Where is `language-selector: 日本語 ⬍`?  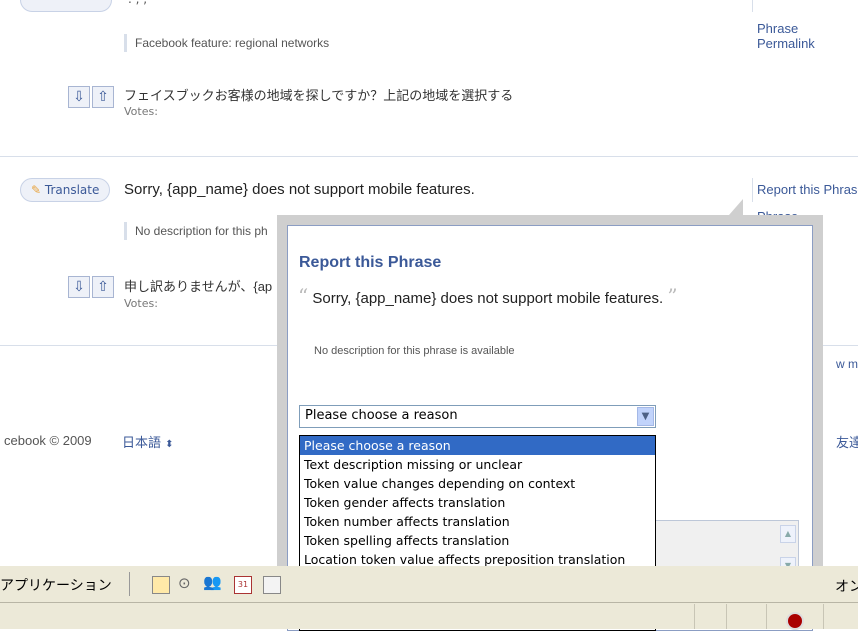 language-selector: 日本語 ⬍ is located at coordinates (148, 441).